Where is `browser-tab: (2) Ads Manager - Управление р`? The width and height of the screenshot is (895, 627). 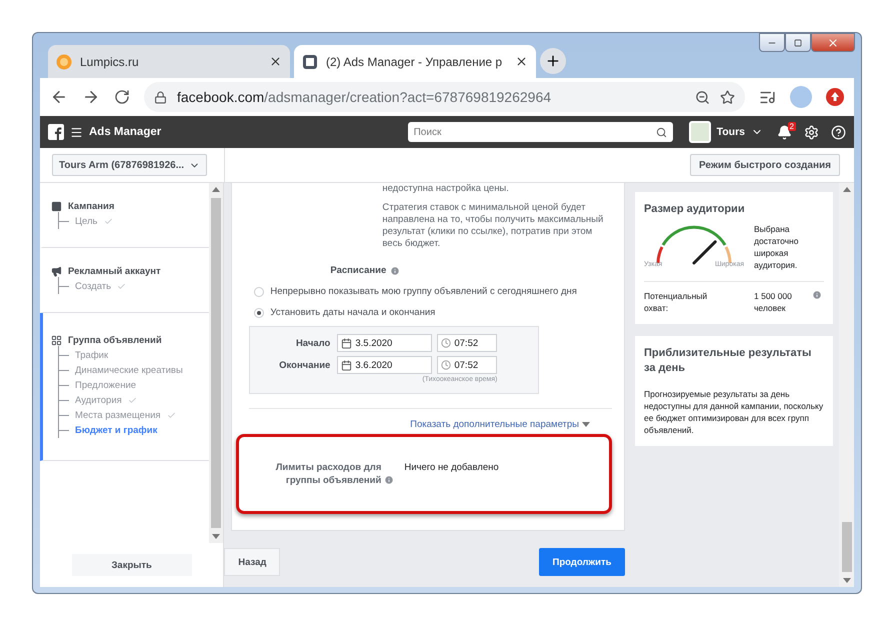
browser-tab: (2) Ads Manager - Управление р is located at coordinates (415, 61).